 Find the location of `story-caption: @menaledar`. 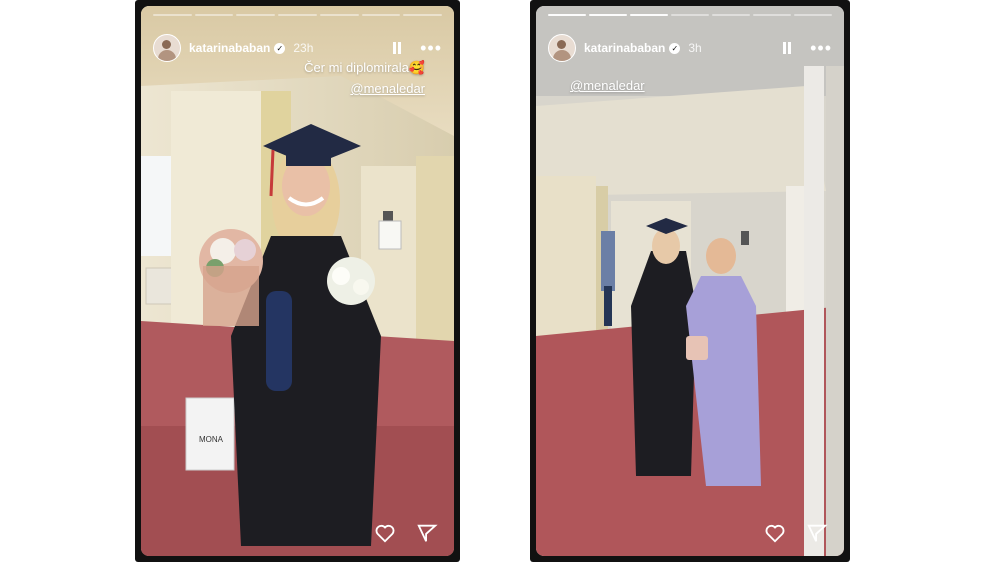

story-caption: @menaledar is located at coordinates (607, 85).